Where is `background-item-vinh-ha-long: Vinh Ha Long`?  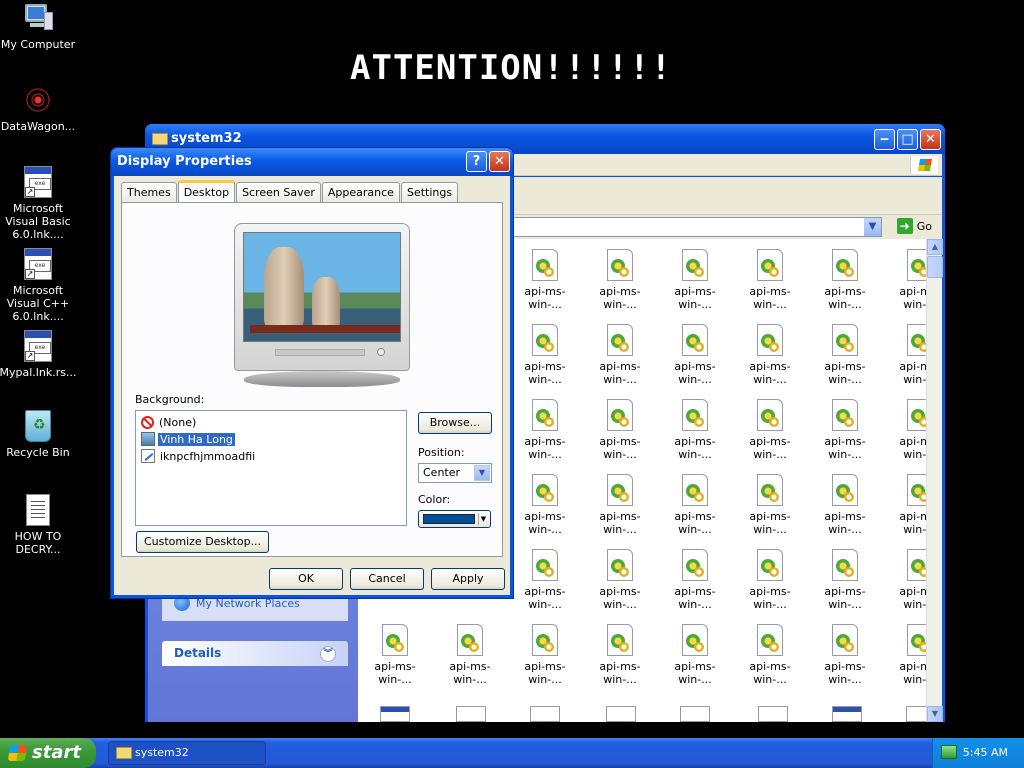 background-item-vinh-ha-long: Vinh Ha Long is located at coordinates (188, 439).